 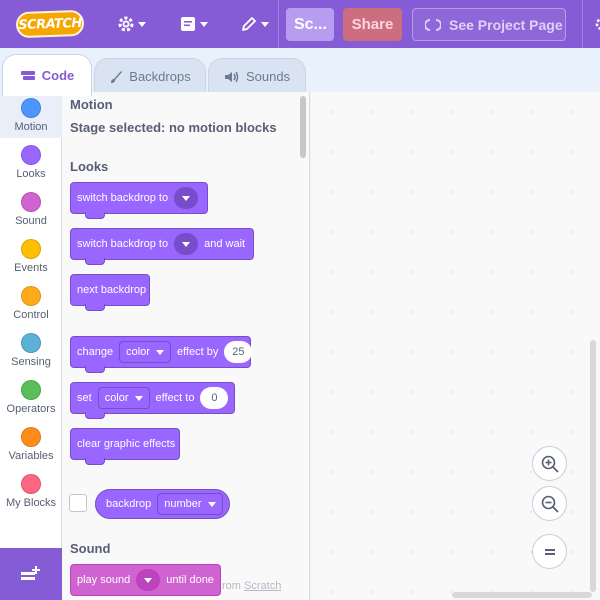 I want to click on block-text: clear graphic effects, so click(x=126, y=444).